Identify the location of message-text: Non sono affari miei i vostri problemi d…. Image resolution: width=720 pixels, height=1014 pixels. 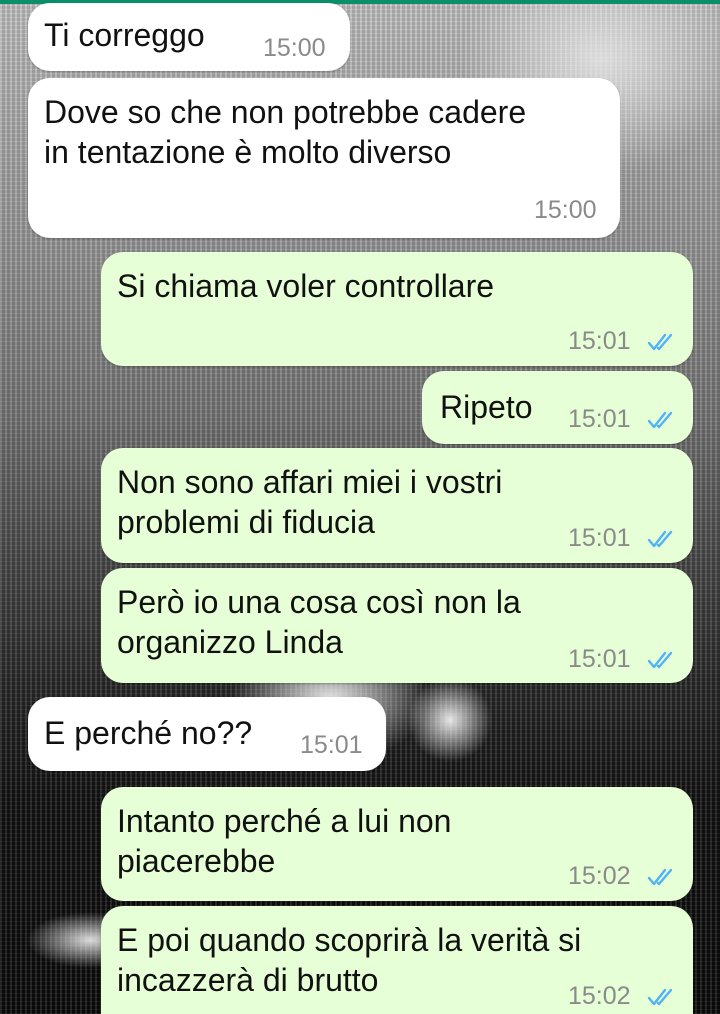
(310, 502).